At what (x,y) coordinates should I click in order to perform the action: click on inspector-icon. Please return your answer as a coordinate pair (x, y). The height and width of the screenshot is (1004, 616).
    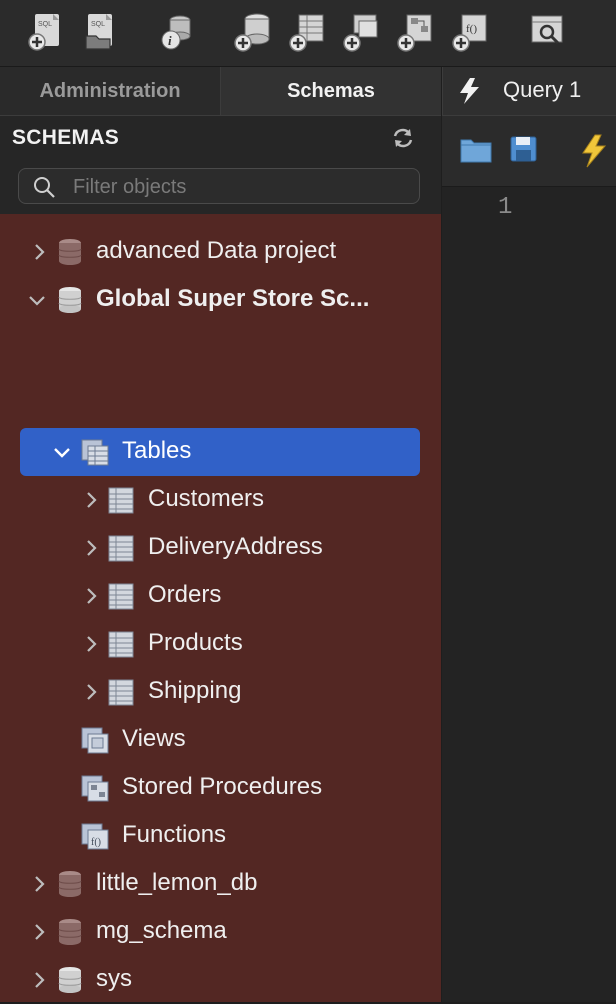
    Looking at the image, I should click on (548, 32).